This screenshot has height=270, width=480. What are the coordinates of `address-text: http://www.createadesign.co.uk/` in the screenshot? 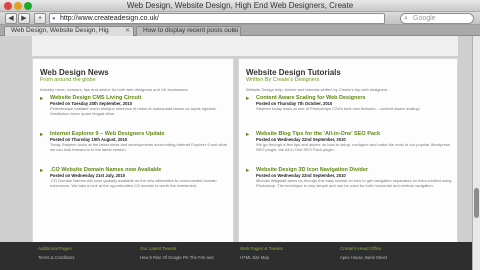 It's located at (109, 18).